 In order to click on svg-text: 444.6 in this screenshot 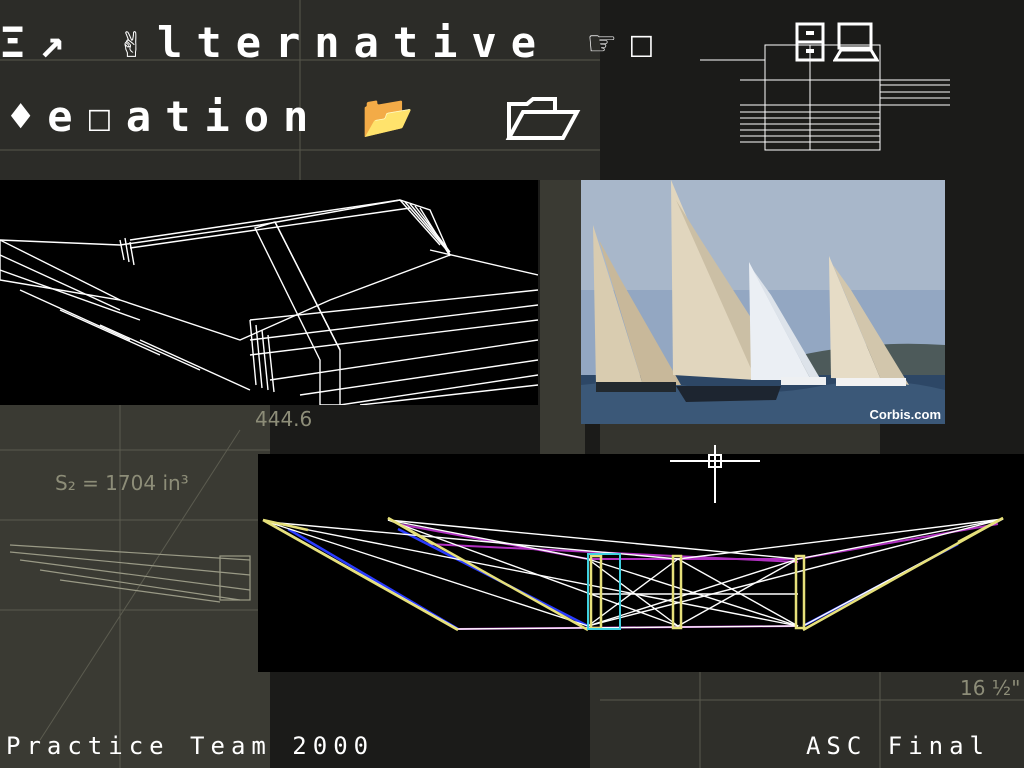, I will do `click(283, 419)`.